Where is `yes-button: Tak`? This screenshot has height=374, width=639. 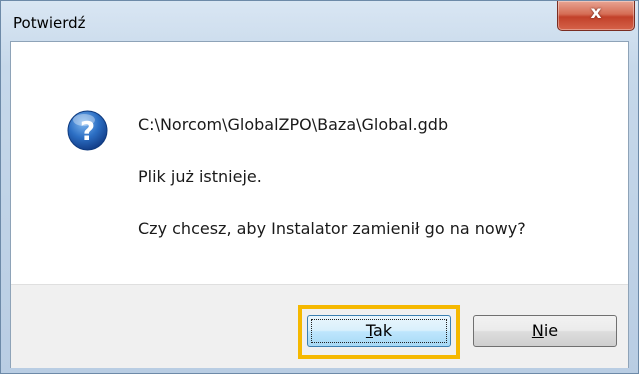
yes-button: Tak is located at coordinates (379, 331).